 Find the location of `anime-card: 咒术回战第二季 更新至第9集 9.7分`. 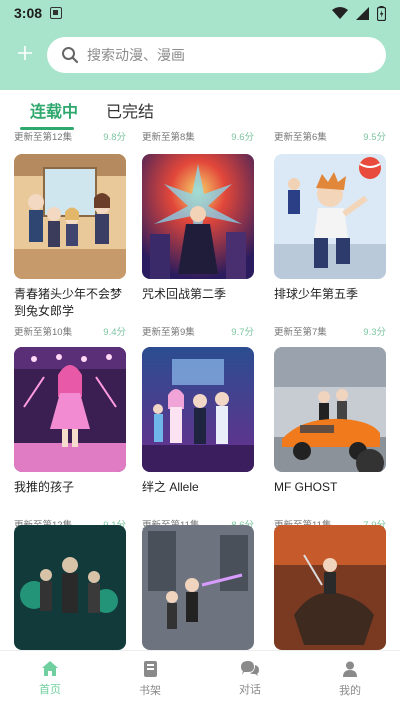

anime-card: 咒术回战第二季 更新至第9集 9.7分 is located at coordinates (198, 246).